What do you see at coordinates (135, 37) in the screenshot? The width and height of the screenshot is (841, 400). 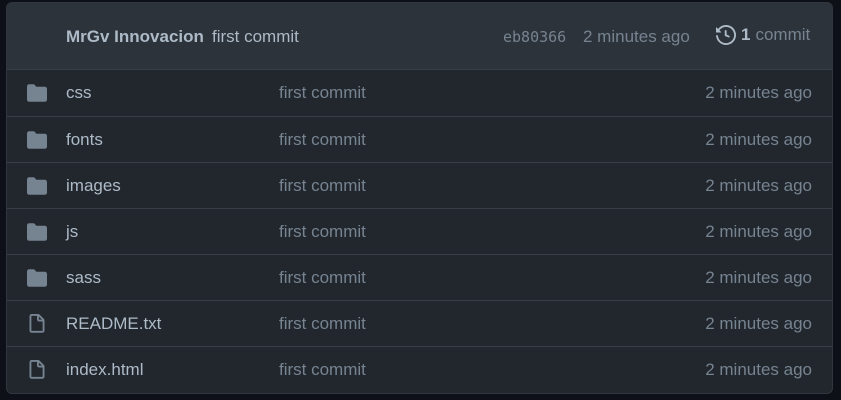 I see `commit-author: MrGv Innovacion` at bounding box center [135, 37].